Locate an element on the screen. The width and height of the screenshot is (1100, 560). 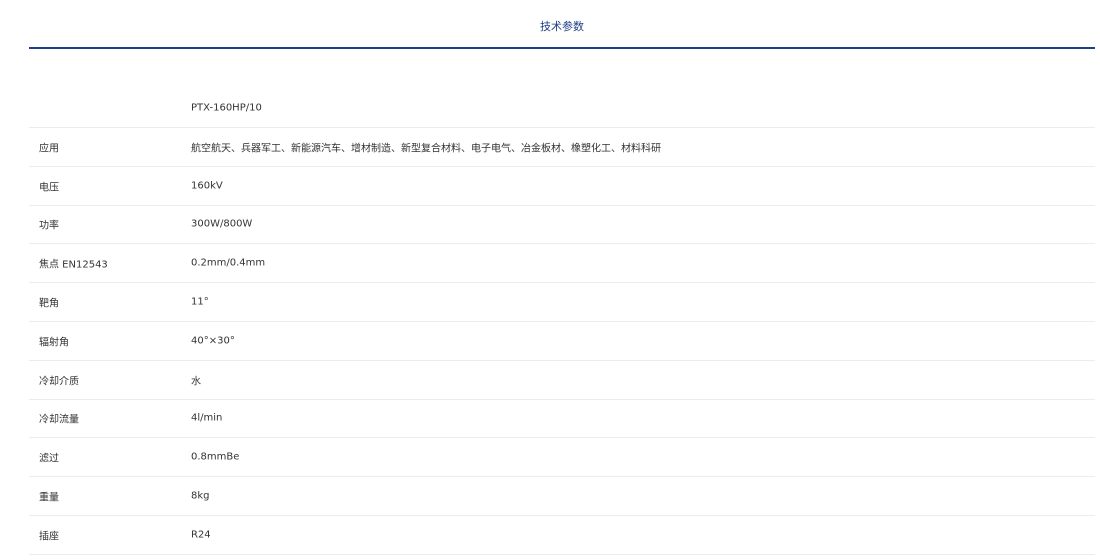
spec-label: 电压 is located at coordinates (49, 188).